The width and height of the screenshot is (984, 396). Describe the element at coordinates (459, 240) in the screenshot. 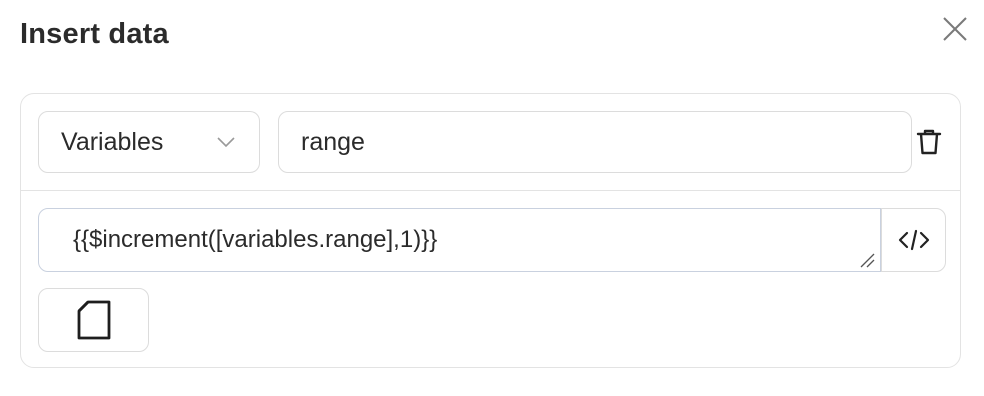

I see `expression-input: {{$increment([variables.range],1)}}` at that location.